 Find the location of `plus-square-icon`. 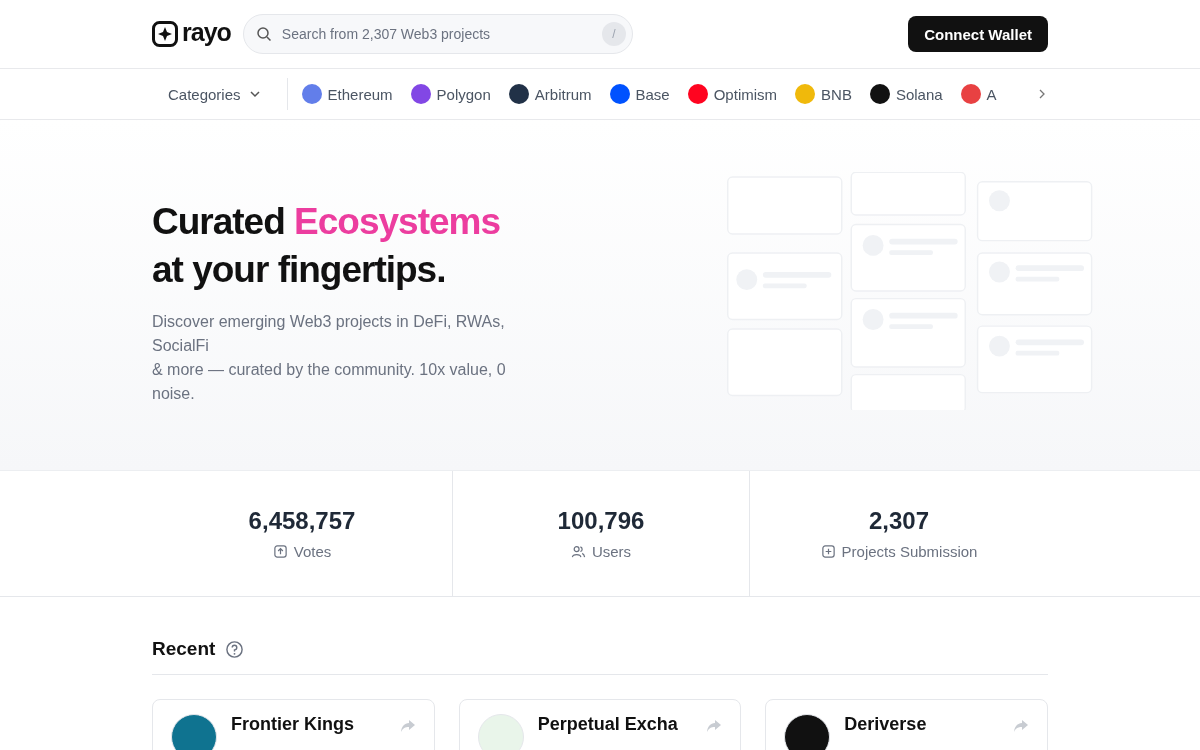

plus-square-icon is located at coordinates (828, 551).